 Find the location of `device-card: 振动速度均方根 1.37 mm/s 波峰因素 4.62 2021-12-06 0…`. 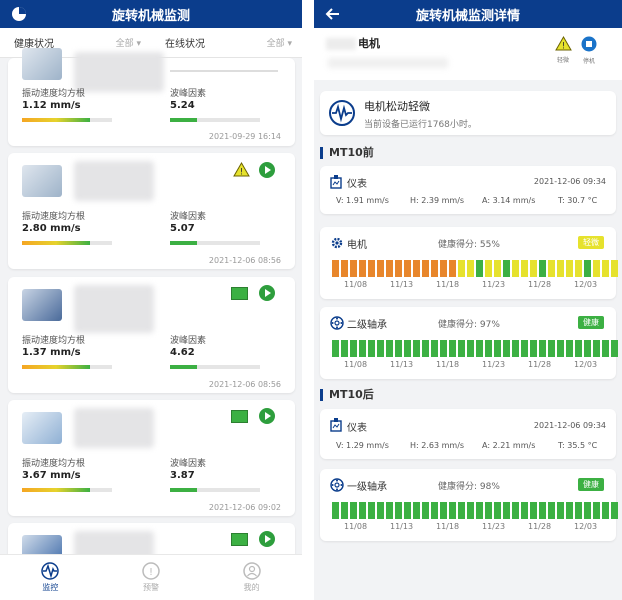

device-card: 振动速度均方根 1.37 mm/s 波峰因素 4.62 2021-12-06 0… is located at coordinates (151, 335).